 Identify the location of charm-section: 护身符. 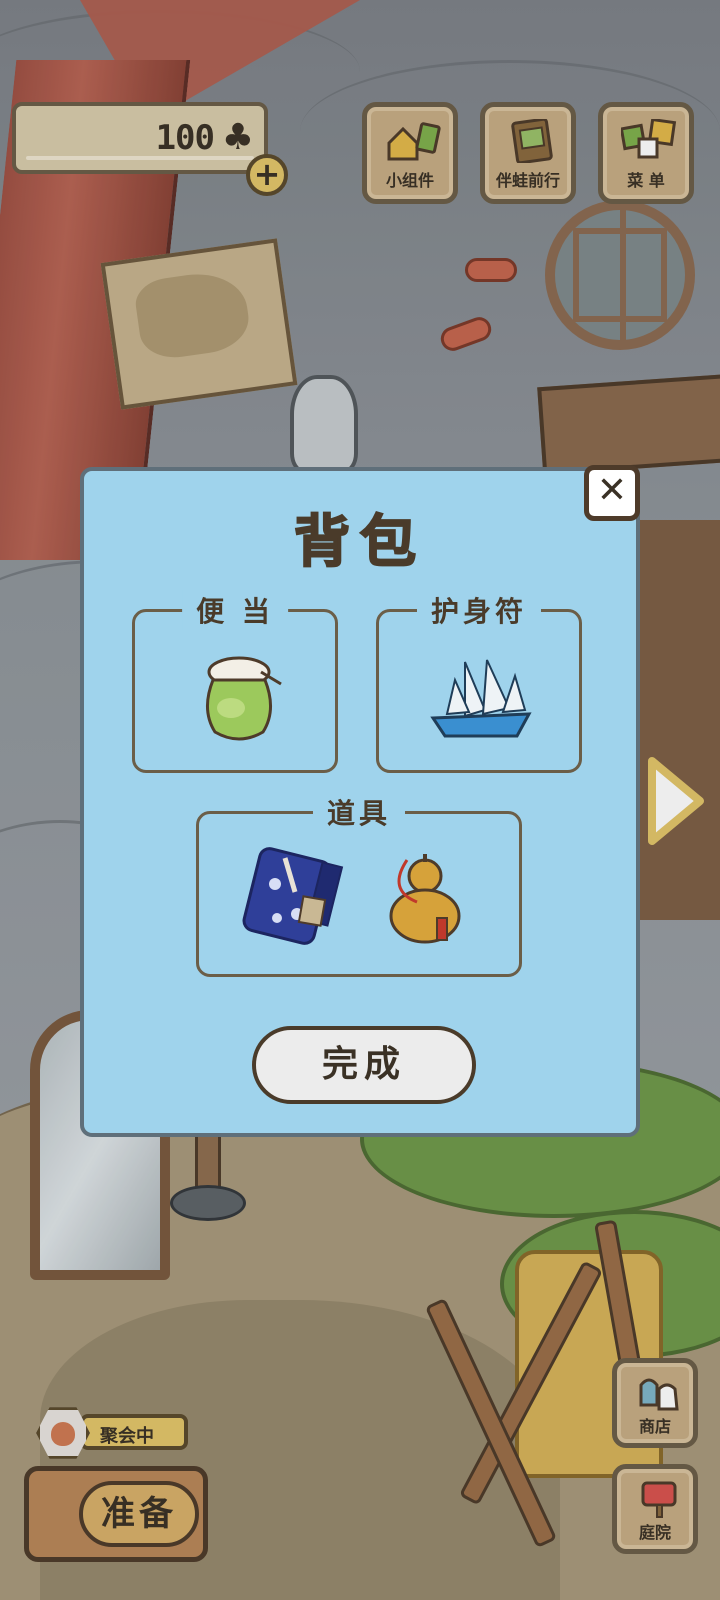
(479, 681).